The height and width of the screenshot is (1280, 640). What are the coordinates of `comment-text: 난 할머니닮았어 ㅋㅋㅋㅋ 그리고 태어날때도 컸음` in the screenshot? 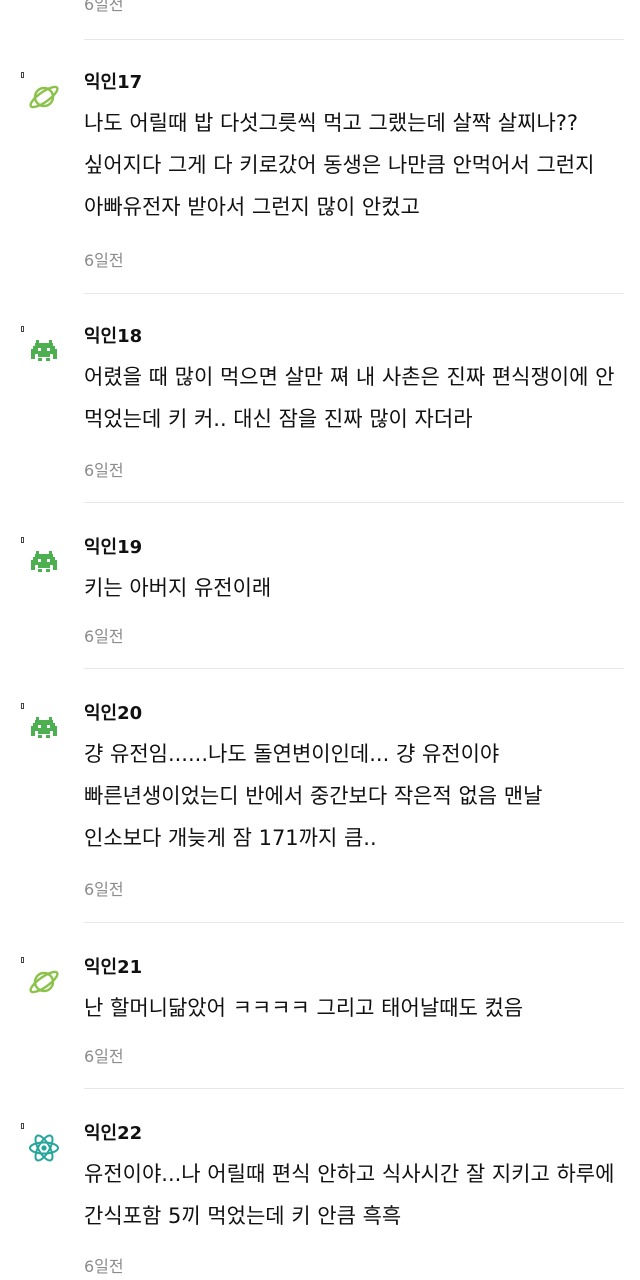 It's located at (304, 1008).